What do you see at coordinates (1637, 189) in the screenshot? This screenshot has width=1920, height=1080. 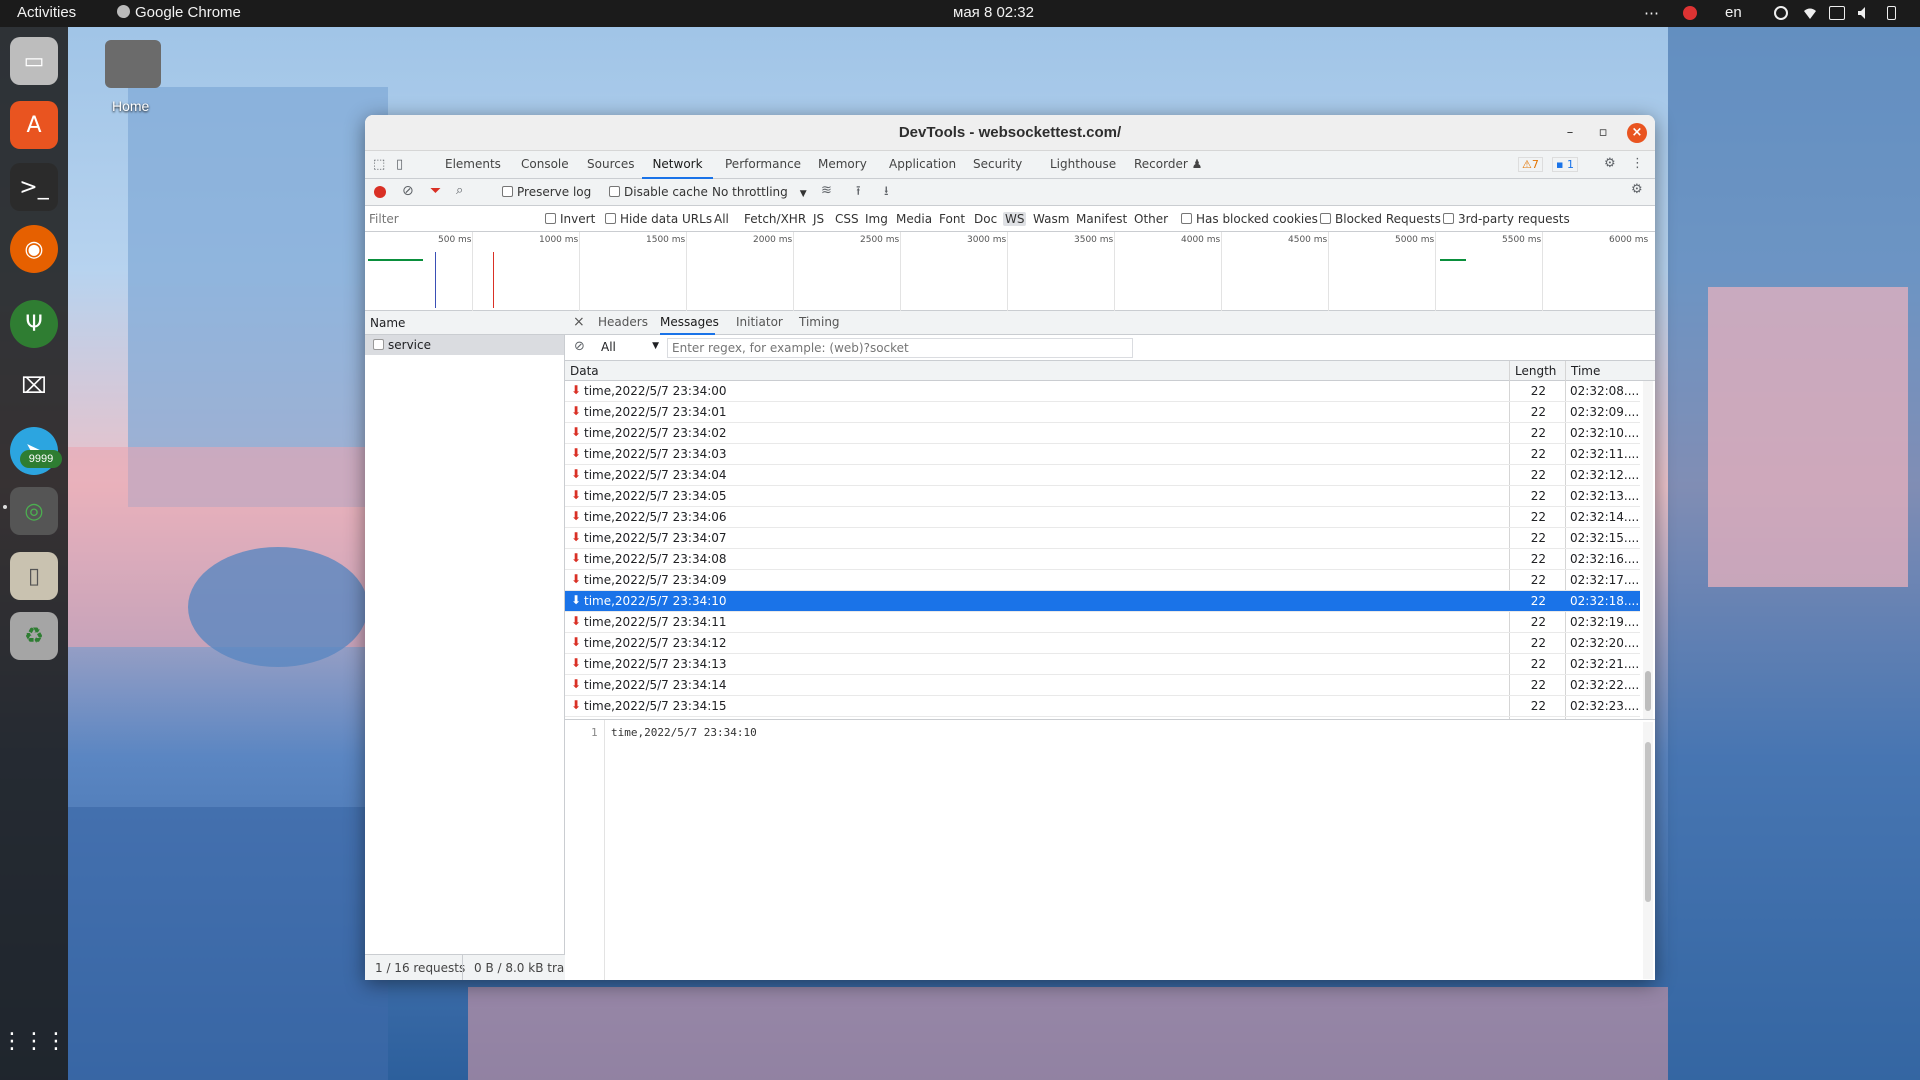 I see `network-settings-gear-icon: ⚙` at bounding box center [1637, 189].